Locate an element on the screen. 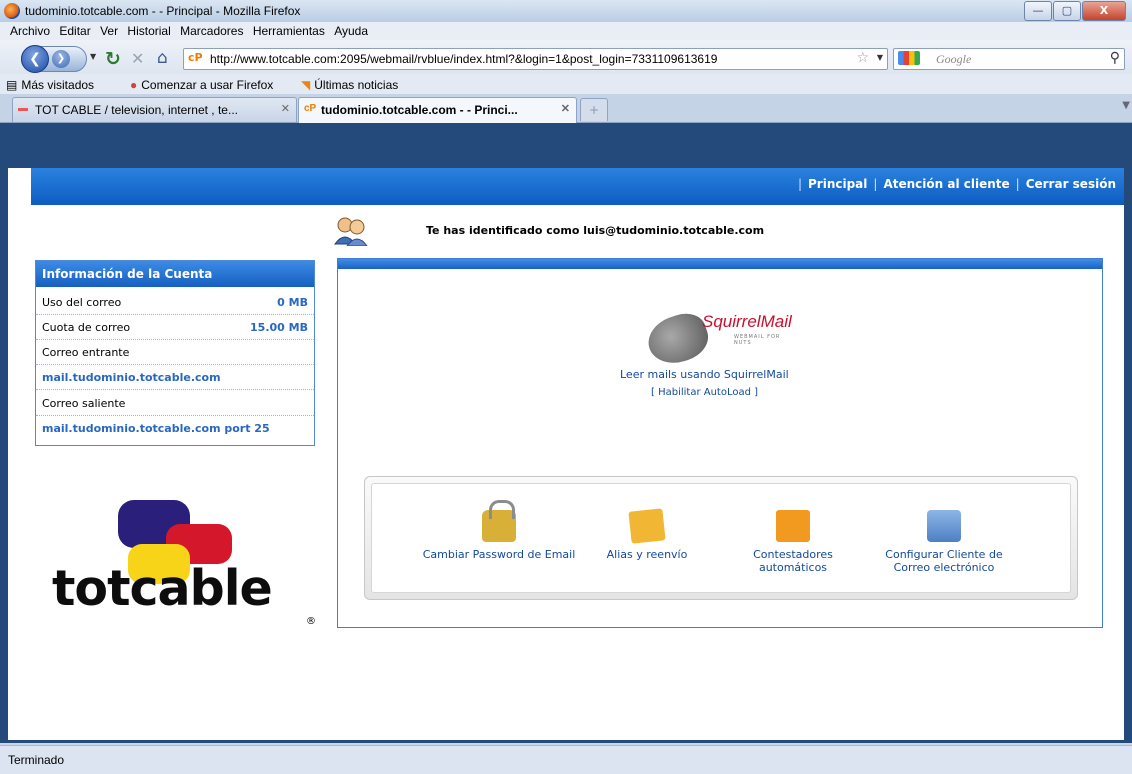 This screenshot has height=774, width=1132. back-forward-group: ❮ ❯ is located at coordinates (54, 59).